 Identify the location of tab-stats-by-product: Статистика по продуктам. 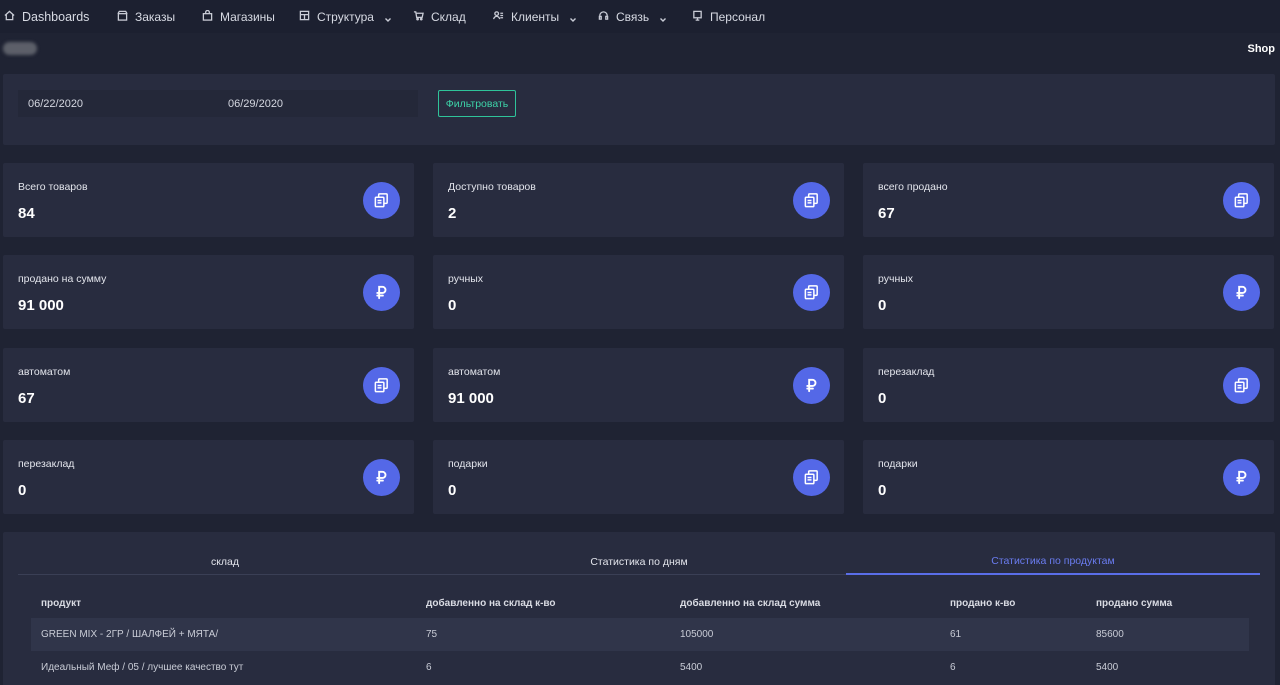
(1053, 562).